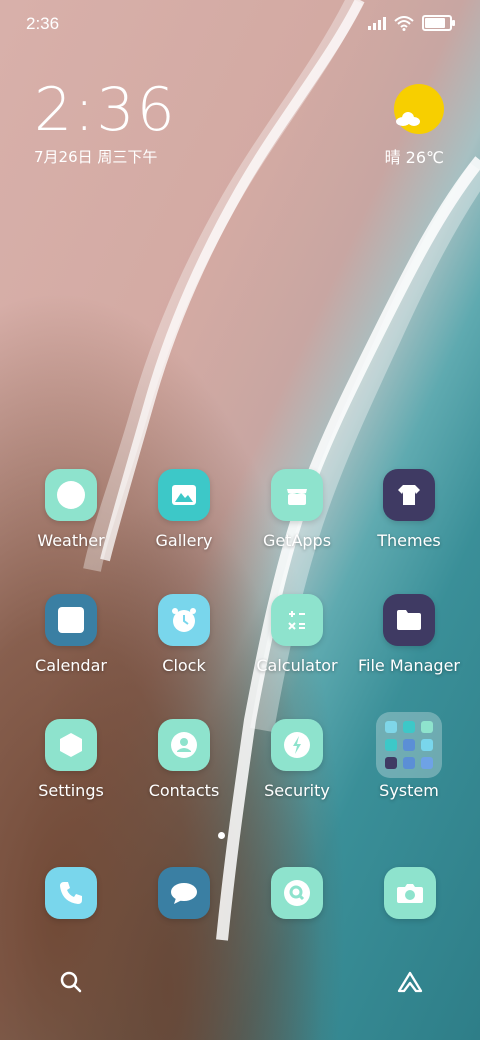  What do you see at coordinates (184, 893) in the screenshot?
I see `messages-icon` at bounding box center [184, 893].